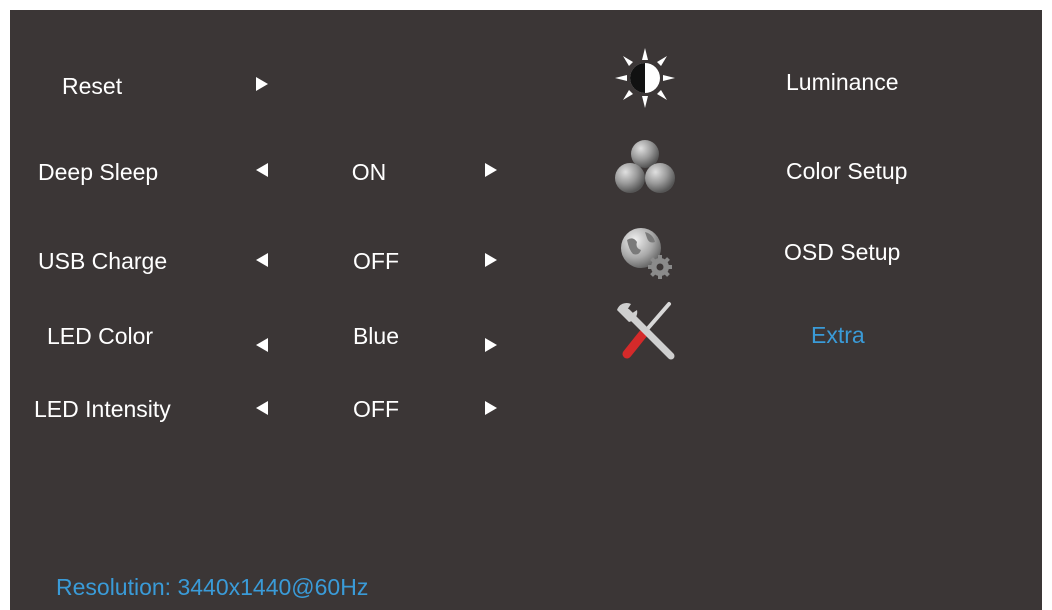  What do you see at coordinates (491, 345) in the screenshot?
I see `led-color-increase-arrow` at bounding box center [491, 345].